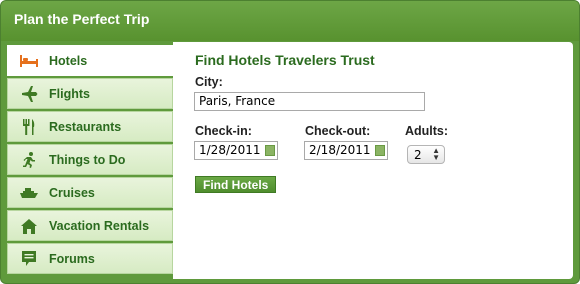  I want to click on tab-things-to-do: Things to Do, so click(90, 159).